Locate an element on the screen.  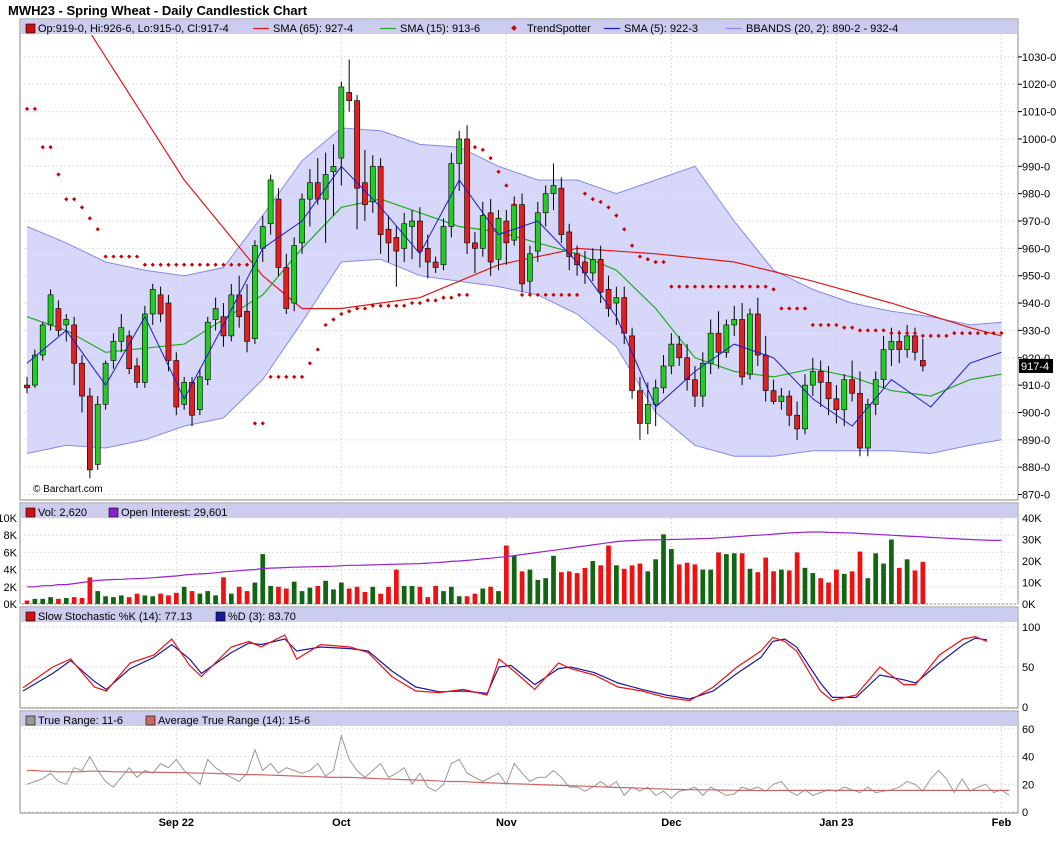
oi-y-tick-label: 20K is located at coordinates (1032, 562).